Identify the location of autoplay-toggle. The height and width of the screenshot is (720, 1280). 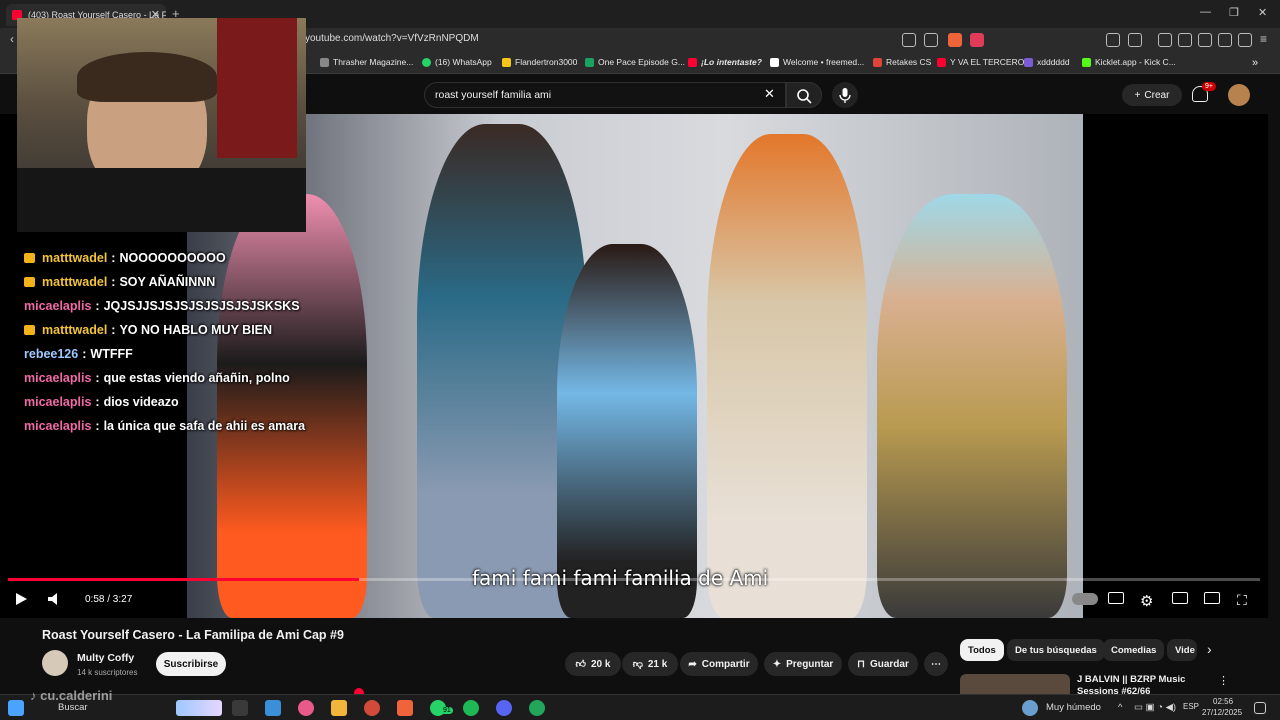
(1085, 599).